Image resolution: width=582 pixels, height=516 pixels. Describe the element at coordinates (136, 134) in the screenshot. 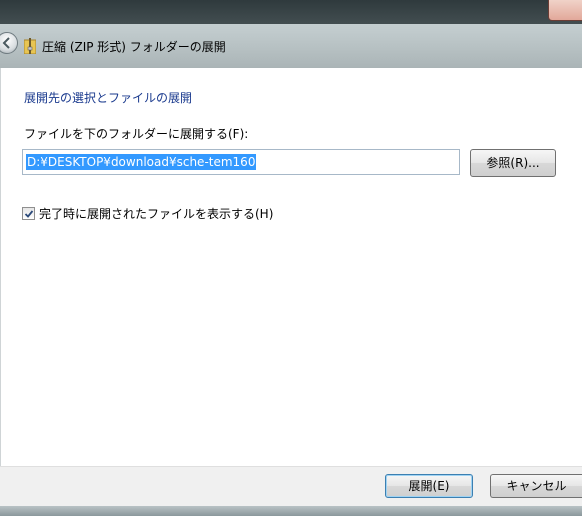

I see `destination-label: ファイルを下のフォルダーに展開する(F):` at that location.